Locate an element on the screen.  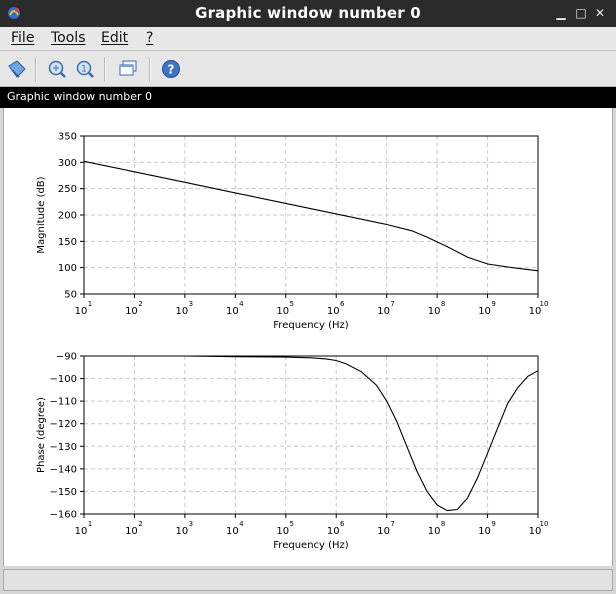
menu-bar: File Tools Edit ? is located at coordinates (308, 39).